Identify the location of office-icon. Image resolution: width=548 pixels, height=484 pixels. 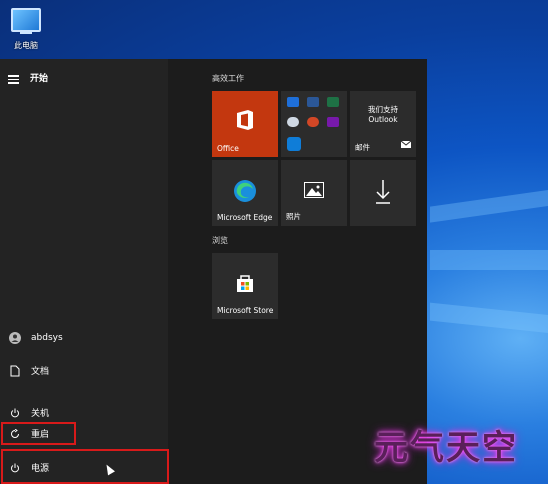
(245, 122).